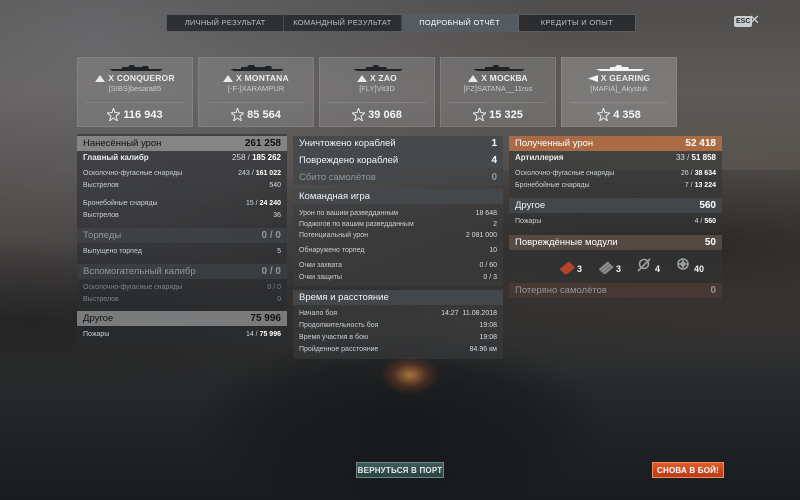 The height and width of the screenshot is (500, 800). What do you see at coordinates (577, 23) in the screenshot?
I see `tab-credits-xp: КРЕДИТЫ И ОПЫТ` at bounding box center [577, 23].